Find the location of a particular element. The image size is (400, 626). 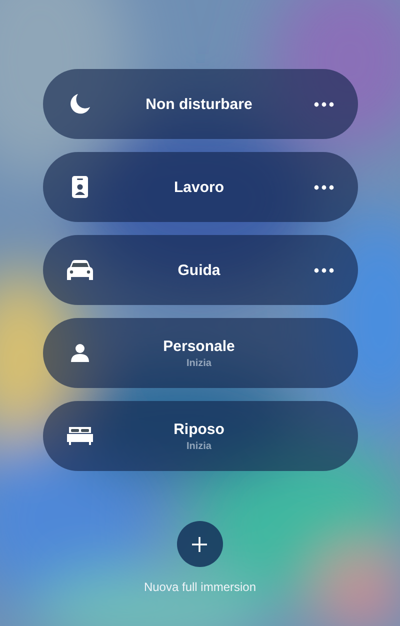

focus-mode-name: Non disturbare is located at coordinates (199, 104).